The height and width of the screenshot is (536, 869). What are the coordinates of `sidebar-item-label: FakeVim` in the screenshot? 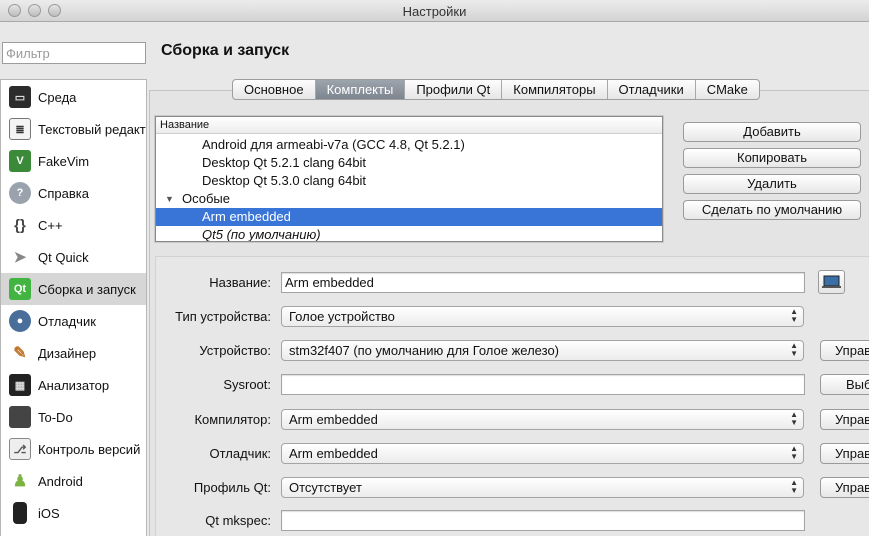 It's located at (64, 161).